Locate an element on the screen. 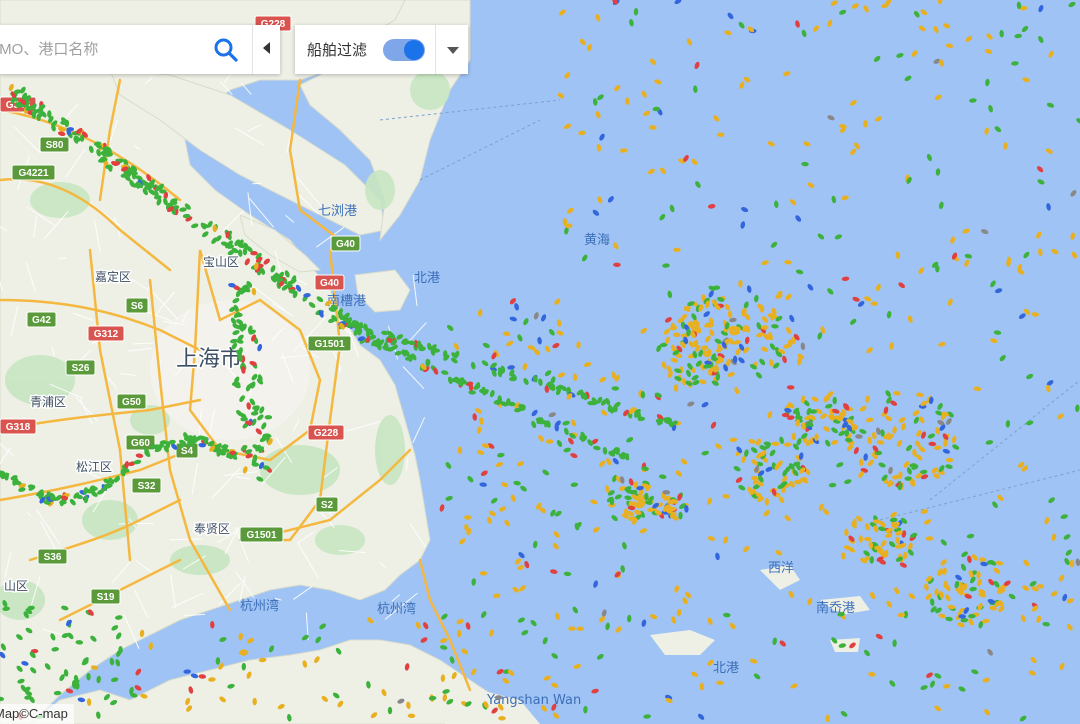  road-shield-label: S6 is located at coordinates (137, 306).